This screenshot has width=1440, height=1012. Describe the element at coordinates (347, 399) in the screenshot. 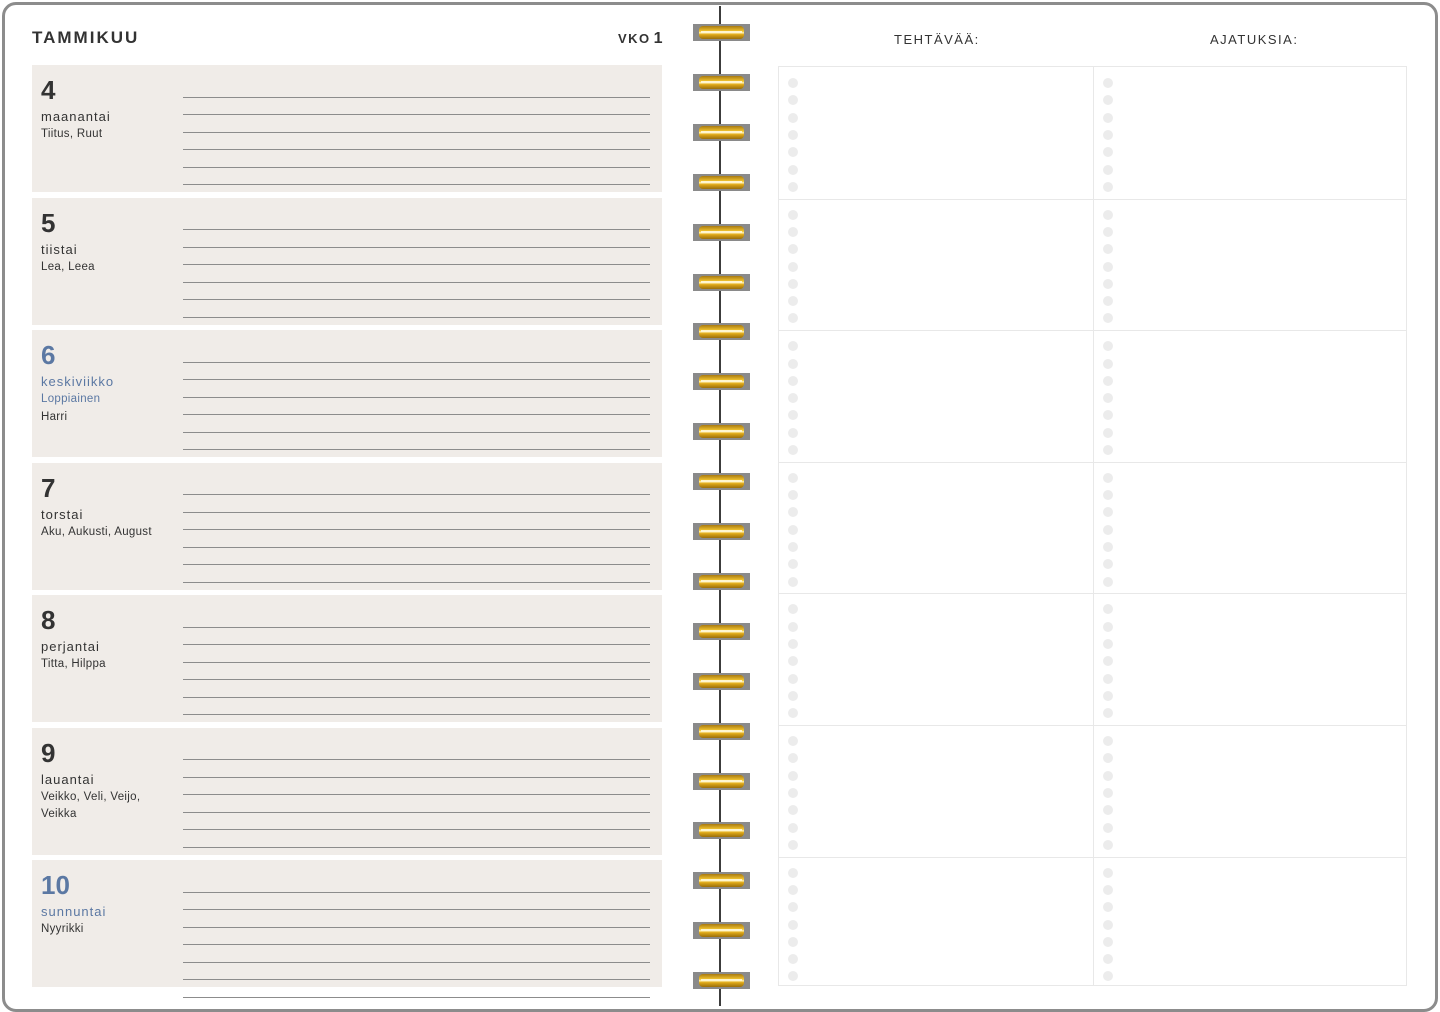

I see `day-block: 6 keskiviikko Loppiainen Harri` at that location.